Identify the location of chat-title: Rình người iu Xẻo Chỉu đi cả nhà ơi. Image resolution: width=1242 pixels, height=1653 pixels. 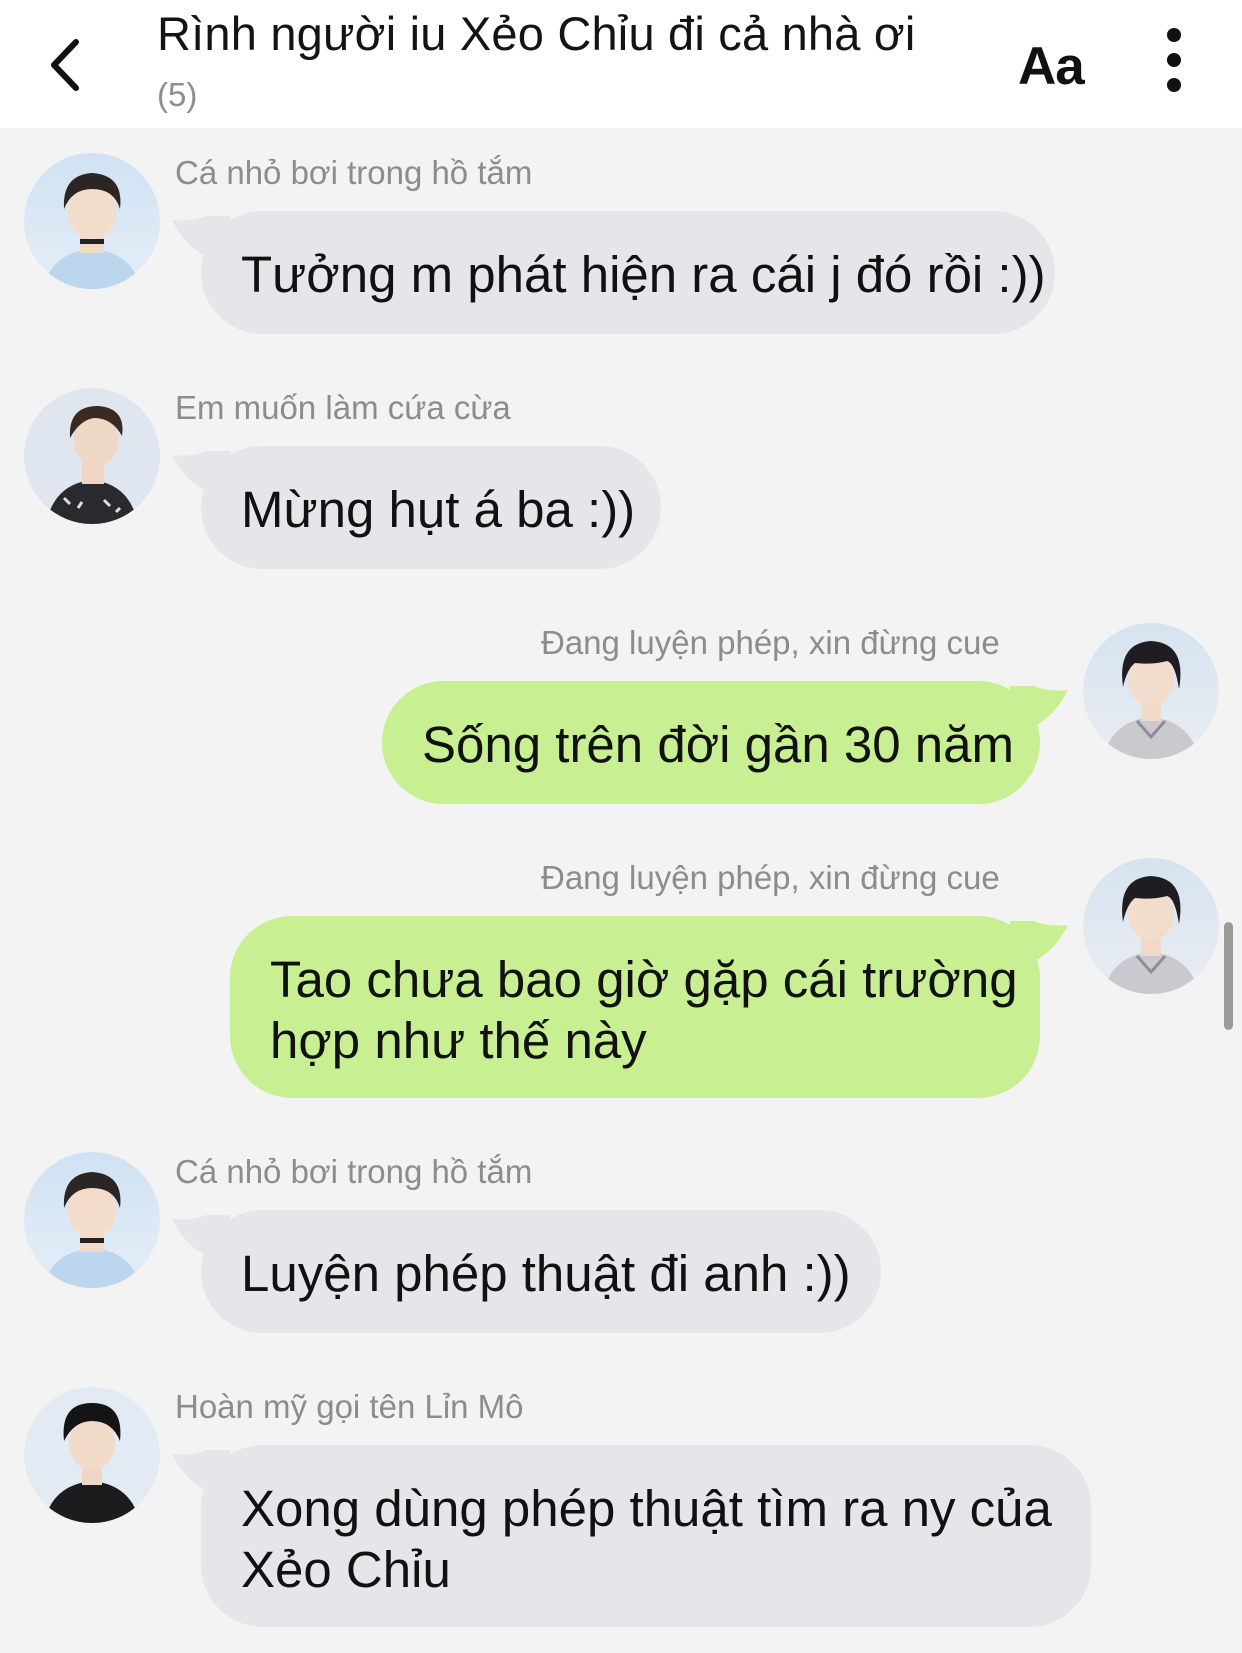
(536, 33).